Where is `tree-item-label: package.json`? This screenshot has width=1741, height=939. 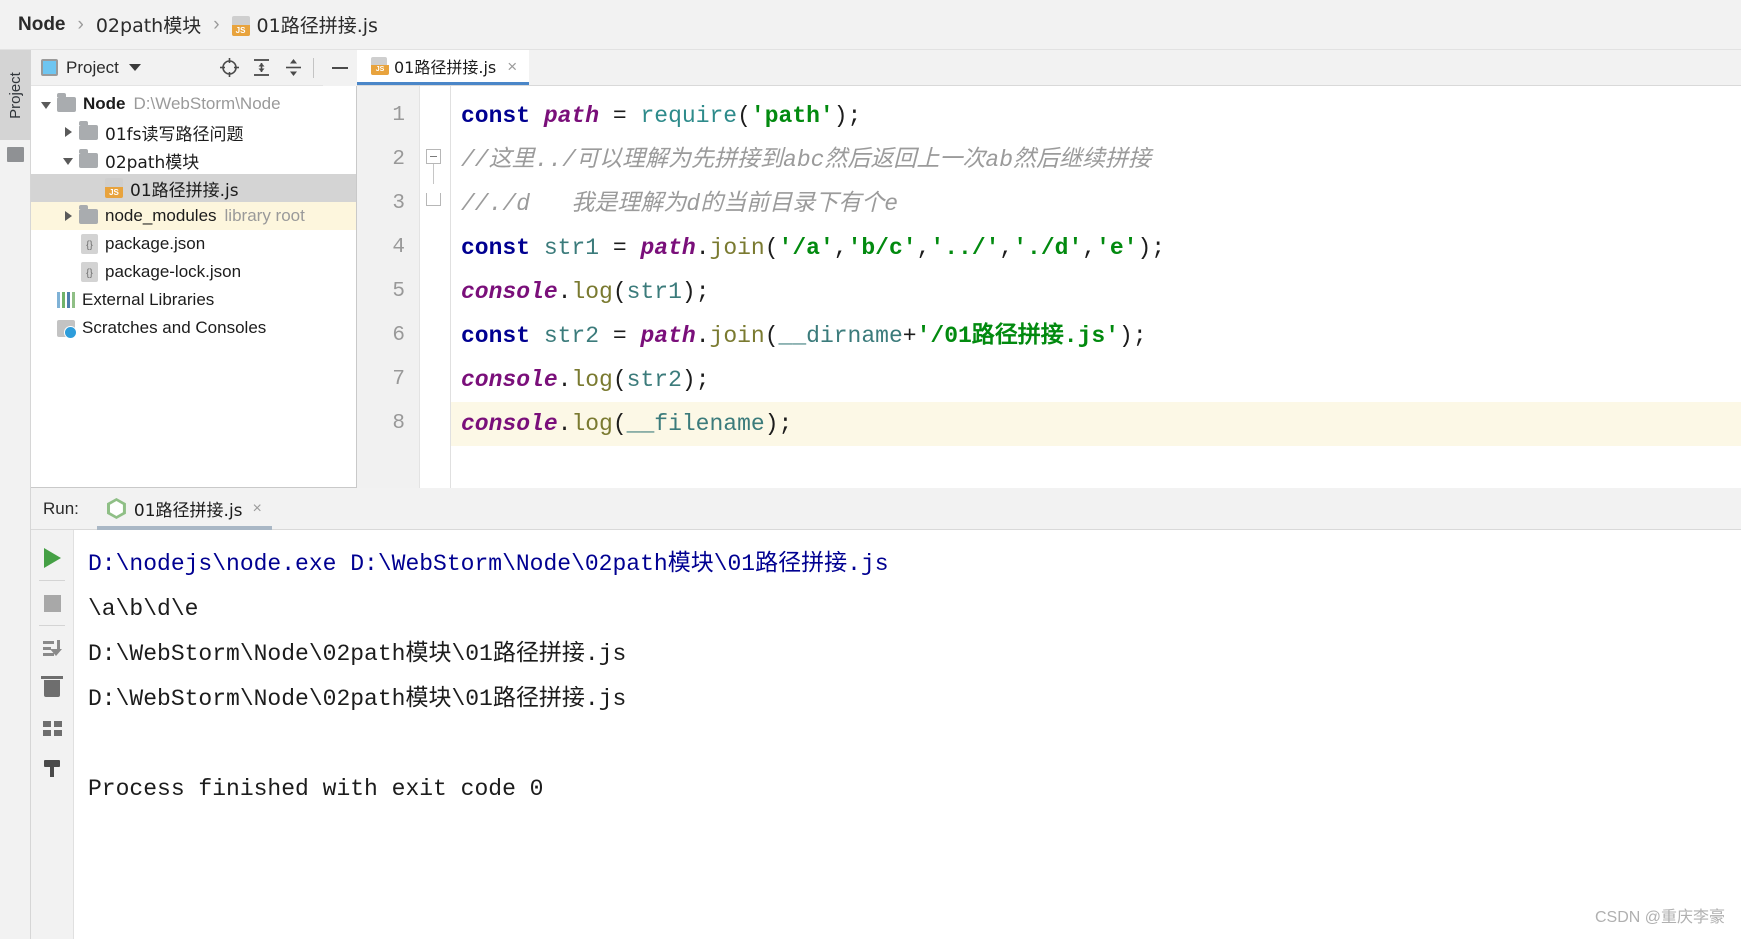
tree-item-label: package.json is located at coordinates (155, 243).